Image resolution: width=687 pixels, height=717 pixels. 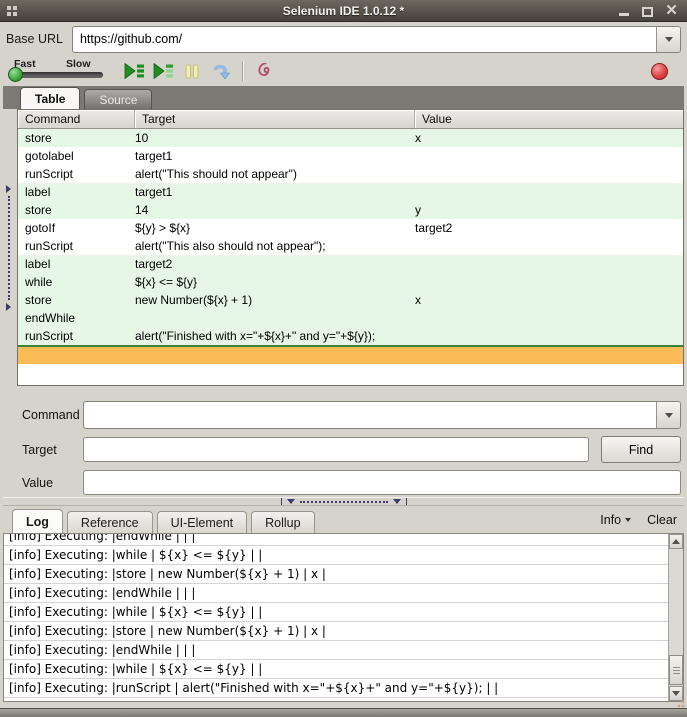 I want to click on log-tab-ui-element: UI-Element, so click(x=202, y=522).